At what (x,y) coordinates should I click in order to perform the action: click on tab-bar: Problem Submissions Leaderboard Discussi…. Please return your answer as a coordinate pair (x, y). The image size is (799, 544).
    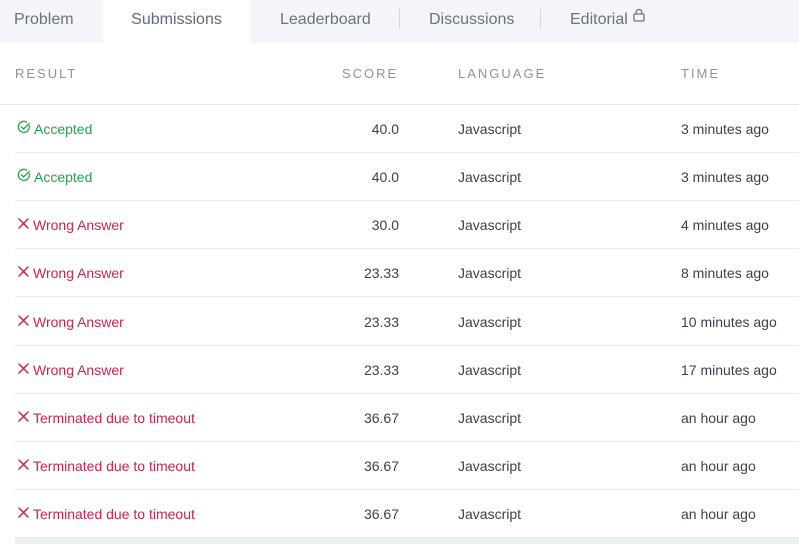
    Looking at the image, I should click on (399, 21).